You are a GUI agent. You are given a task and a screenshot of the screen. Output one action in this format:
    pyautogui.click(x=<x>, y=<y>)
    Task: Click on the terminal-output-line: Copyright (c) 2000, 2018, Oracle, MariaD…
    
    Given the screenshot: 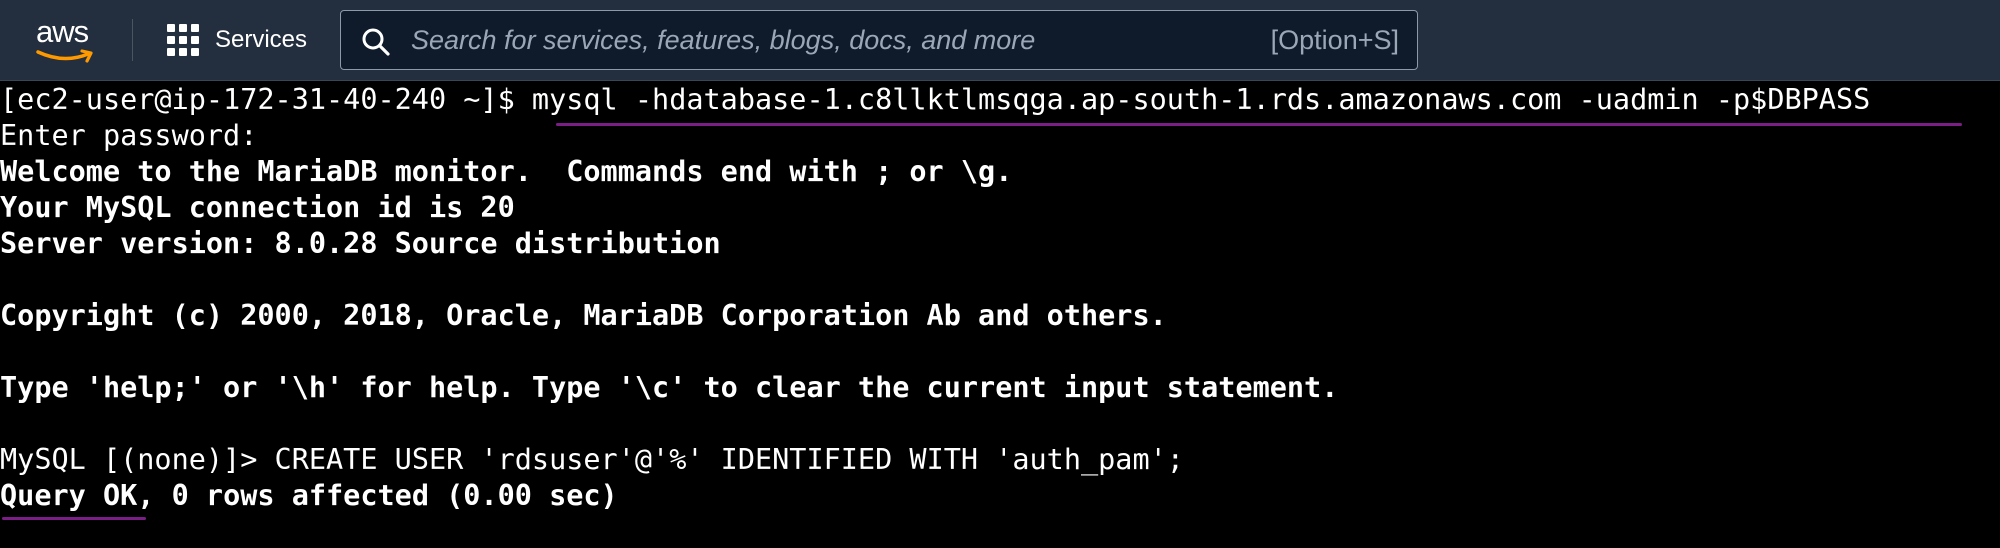 What is the action you would take?
    pyautogui.click(x=583, y=315)
    